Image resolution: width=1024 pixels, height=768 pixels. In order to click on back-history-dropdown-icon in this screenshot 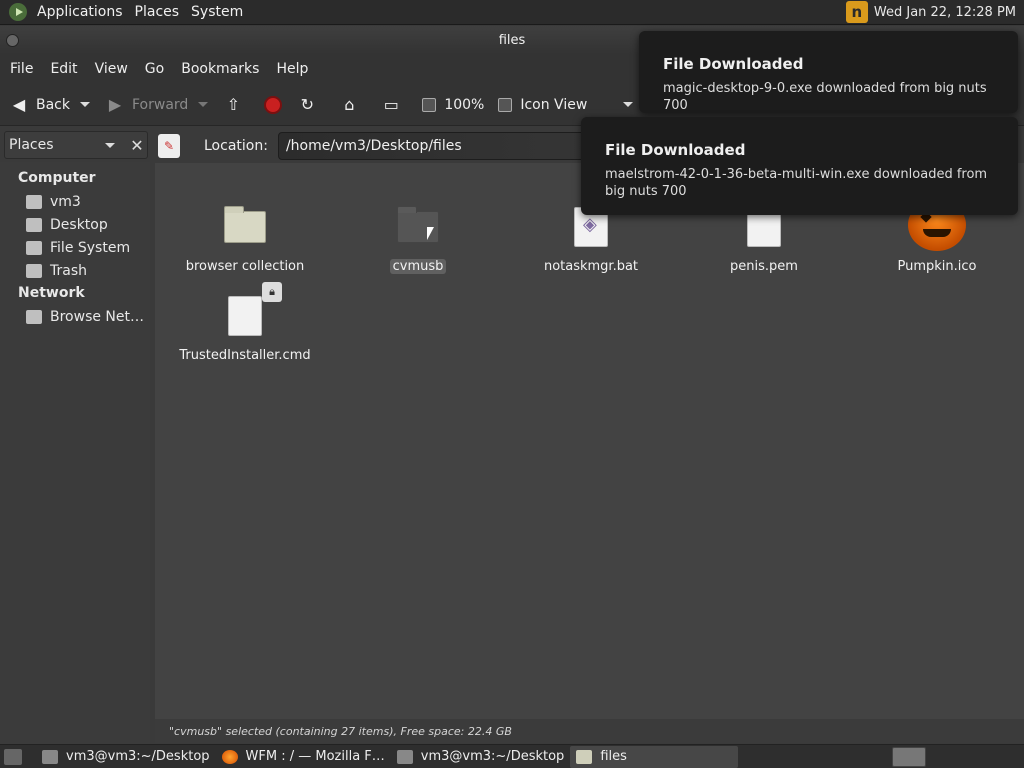, I will do `click(85, 104)`.